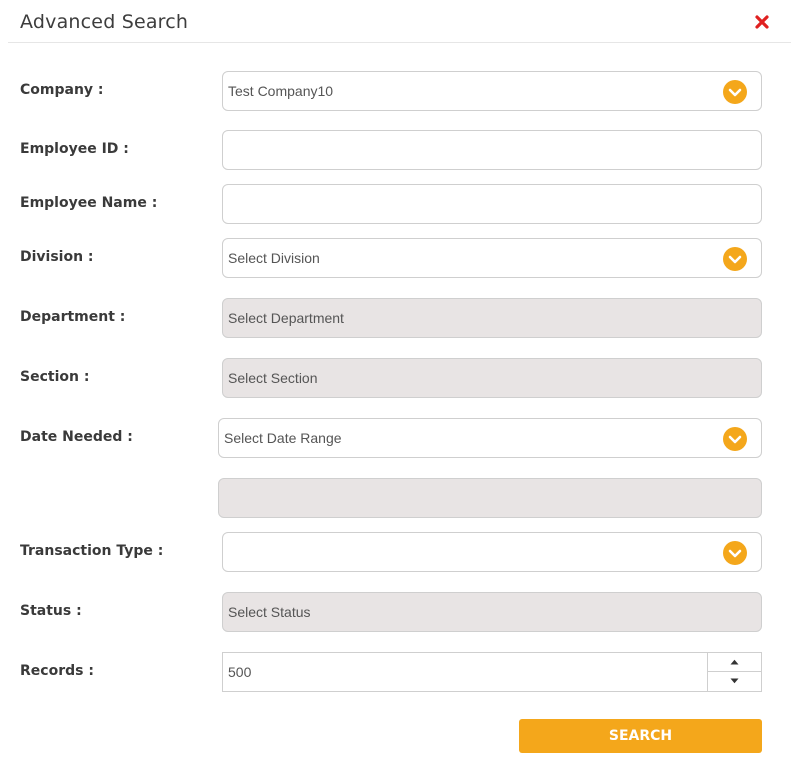 This screenshot has height=775, width=793. I want to click on division-label: Division :, so click(57, 257).